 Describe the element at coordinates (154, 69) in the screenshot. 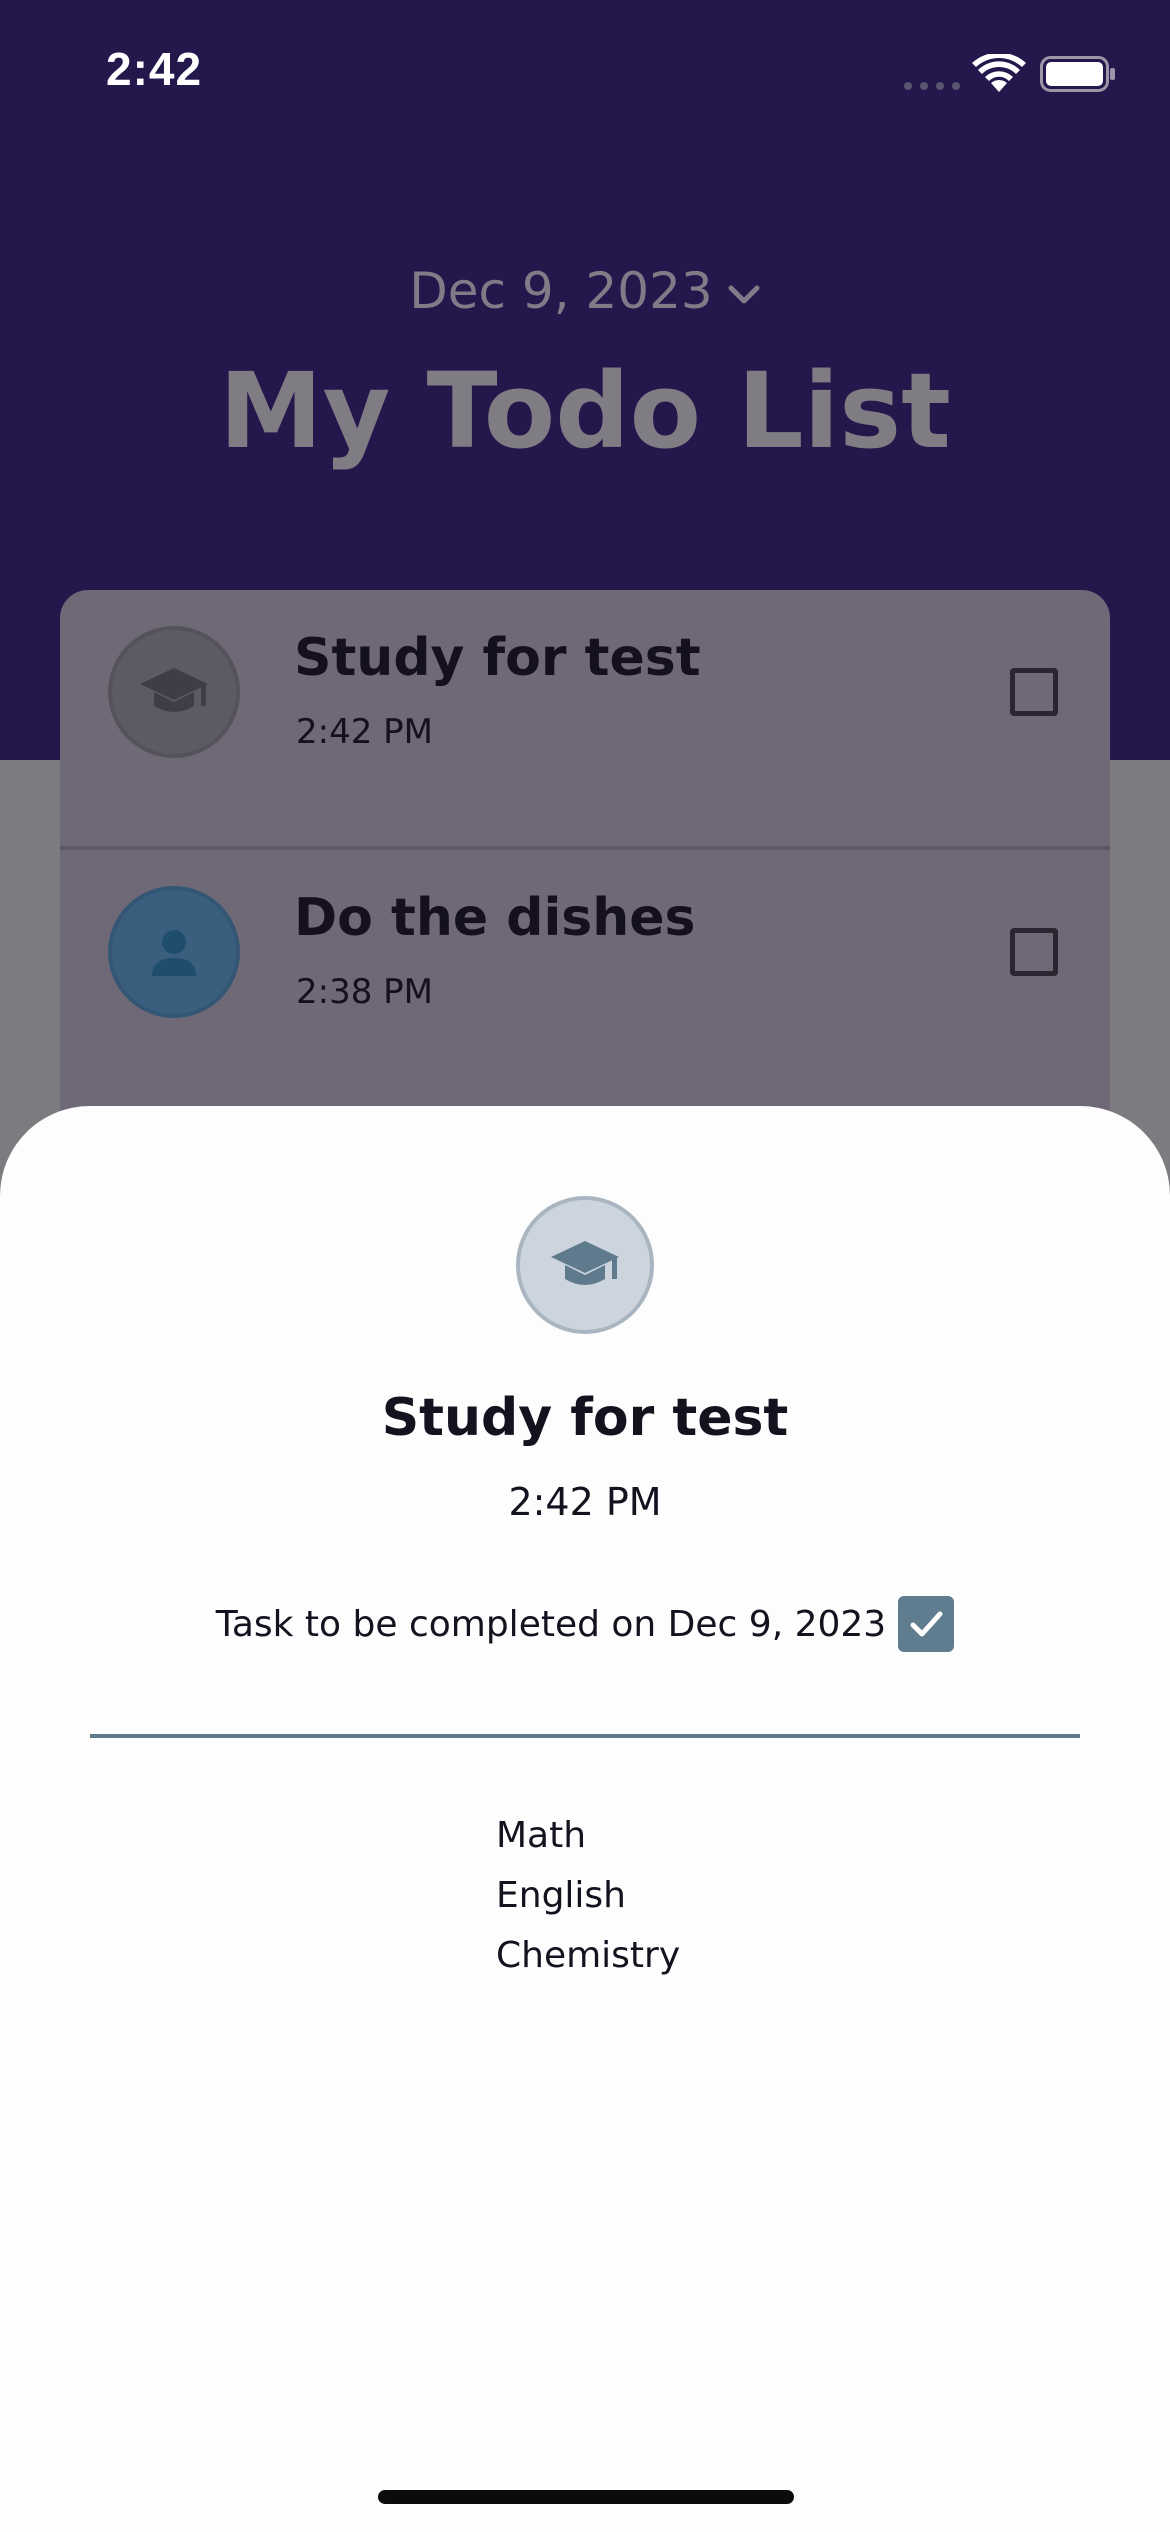

I see `status-time: 2:42` at that location.